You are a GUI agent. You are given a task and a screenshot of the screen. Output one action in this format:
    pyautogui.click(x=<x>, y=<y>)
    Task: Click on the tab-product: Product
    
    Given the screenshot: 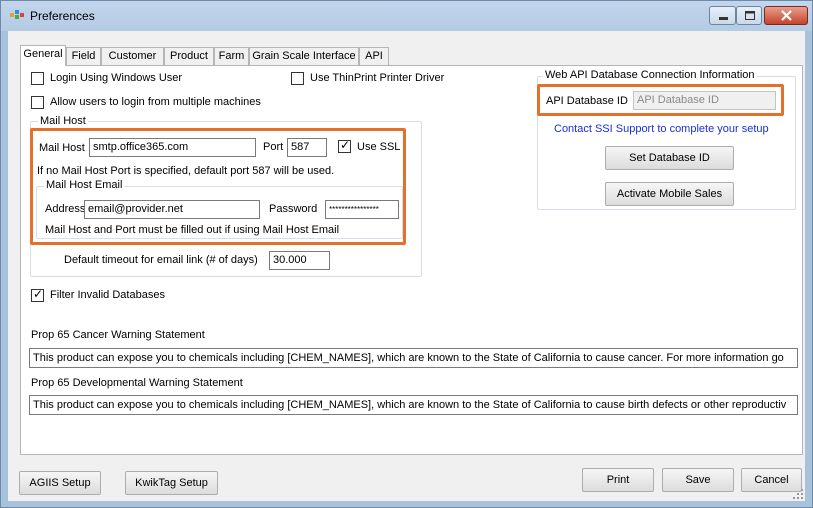 What is the action you would take?
    pyautogui.click(x=189, y=56)
    